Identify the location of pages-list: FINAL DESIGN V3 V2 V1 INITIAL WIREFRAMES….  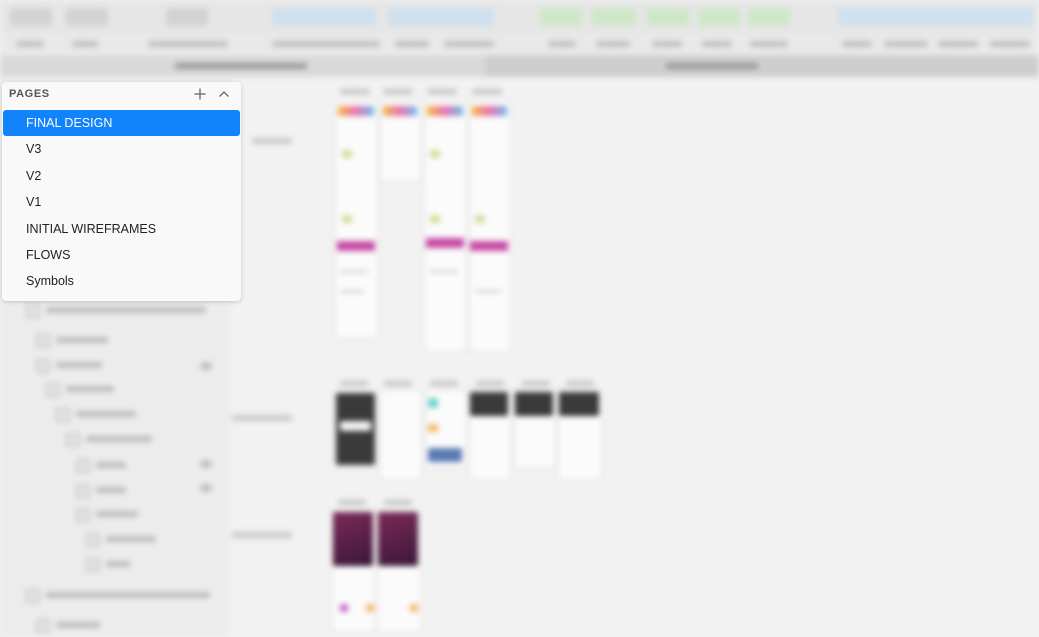
(121, 202).